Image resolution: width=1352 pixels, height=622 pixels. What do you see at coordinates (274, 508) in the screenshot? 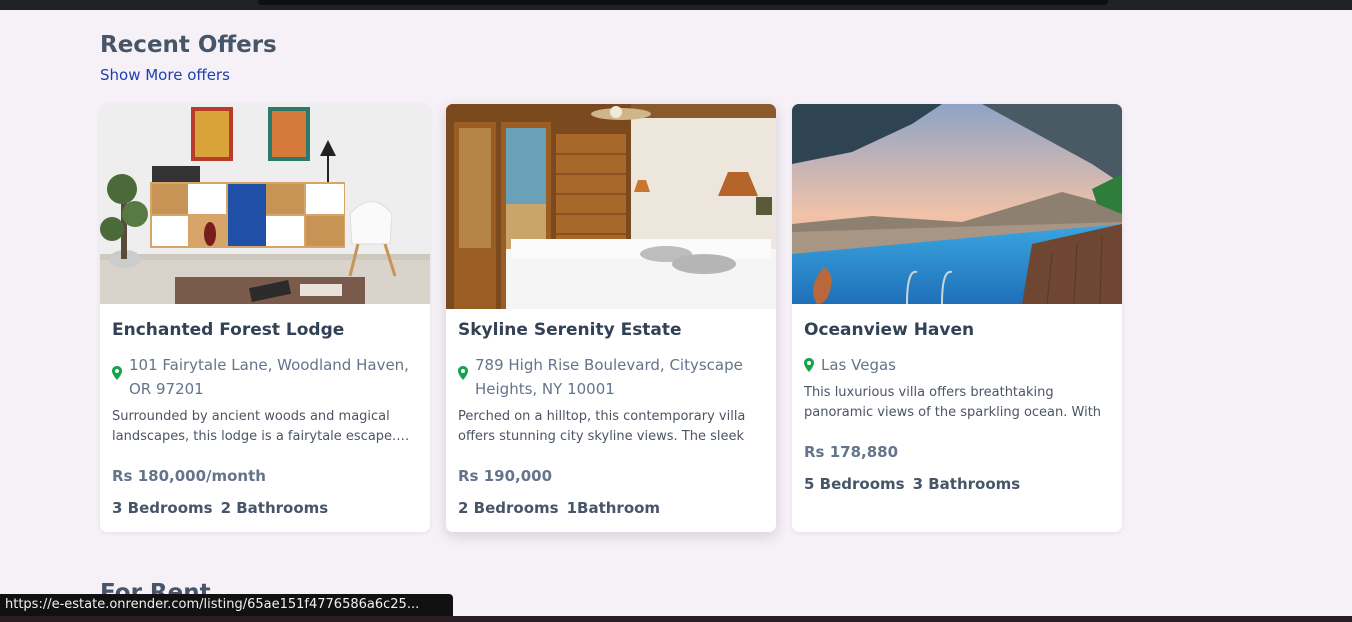
I see `listing-bathrooms: 2 Bathrooms` at bounding box center [274, 508].